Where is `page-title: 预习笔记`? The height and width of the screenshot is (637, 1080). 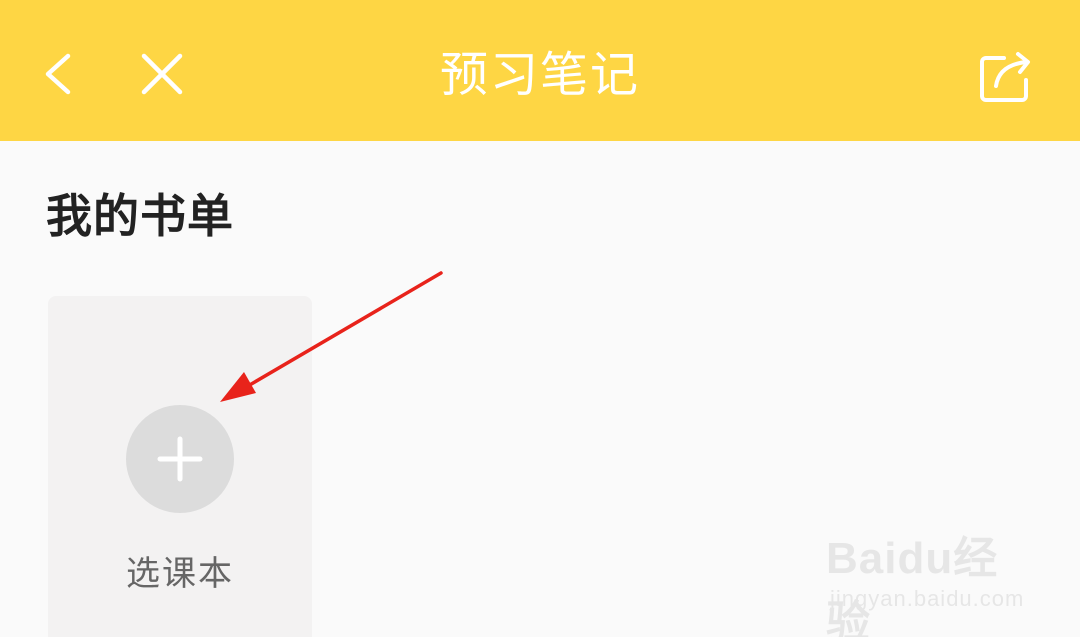 page-title: 预习笔记 is located at coordinates (539, 75).